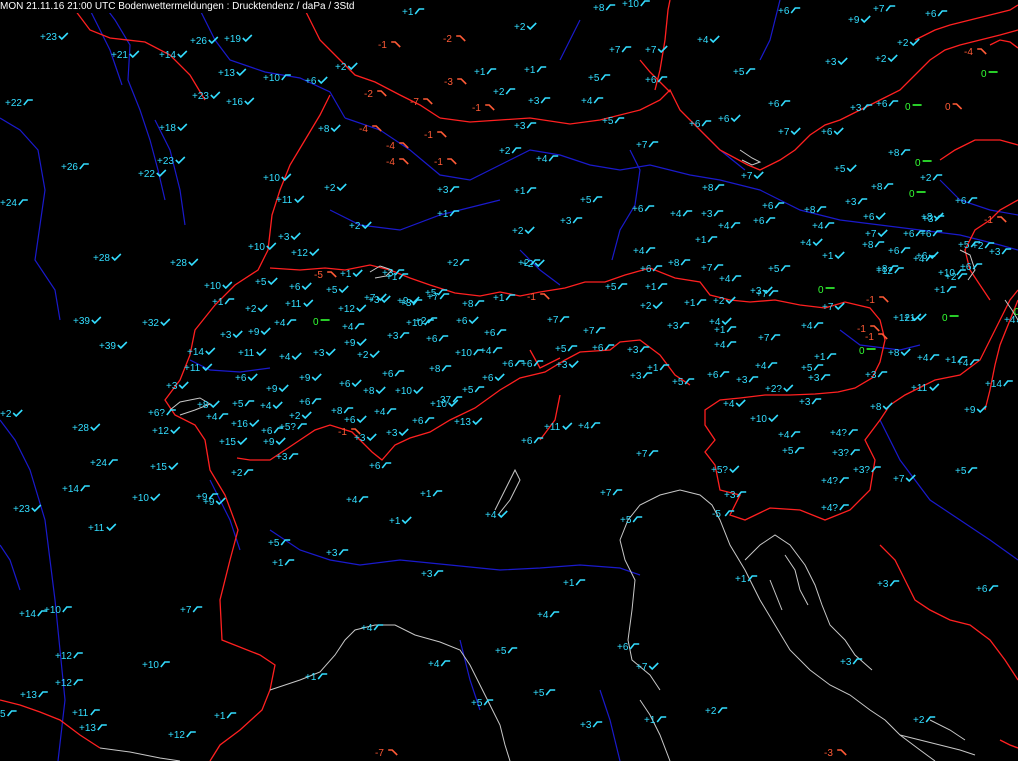 The width and height of the screenshot is (1018, 761). Describe the element at coordinates (773, 389) in the screenshot. I see `pressure-tendency-value: +2?` at that location.